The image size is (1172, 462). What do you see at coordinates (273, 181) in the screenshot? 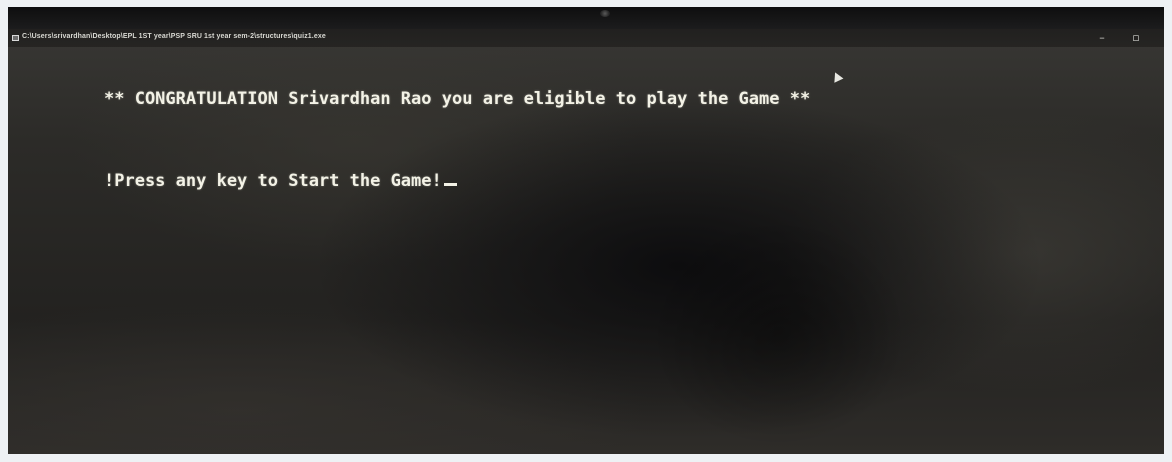
I see `press-key-text: !Press any key to Start the Game!` at bounding box center [273, 181].